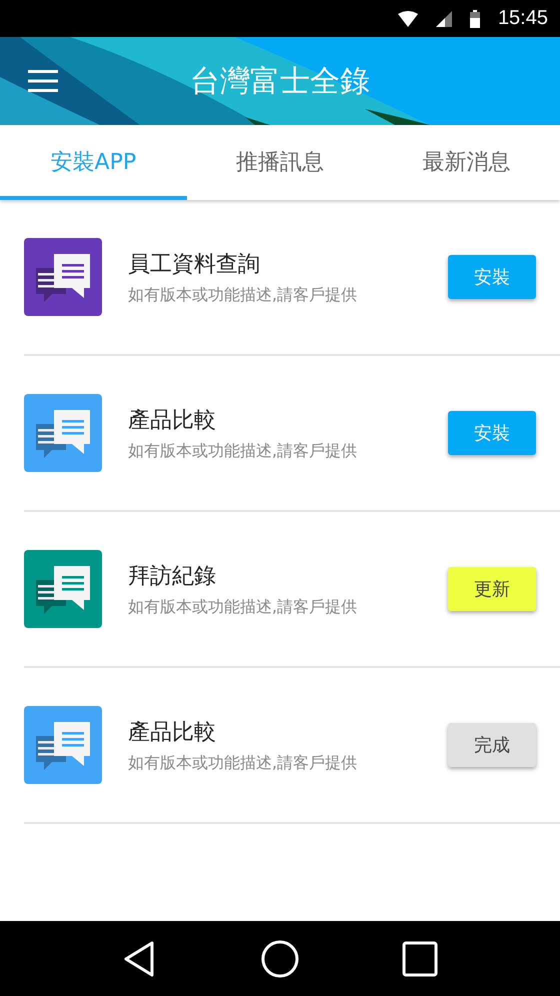 This screenshot has width=560, height=996. What do you see at coordinates (194, 264) in the screenshot?
I see `app-name: 員工資料查詢` at bounding box center [194, 264].